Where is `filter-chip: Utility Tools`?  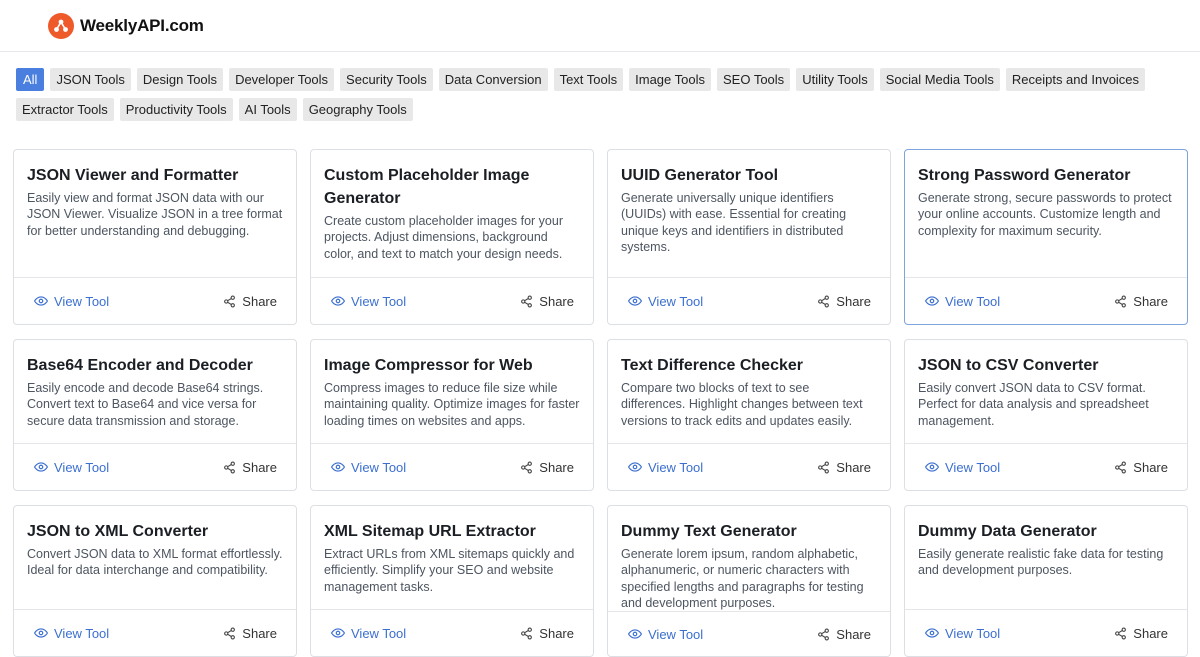
filter-chip: Utility Tools is located at coordinates (835, 79).